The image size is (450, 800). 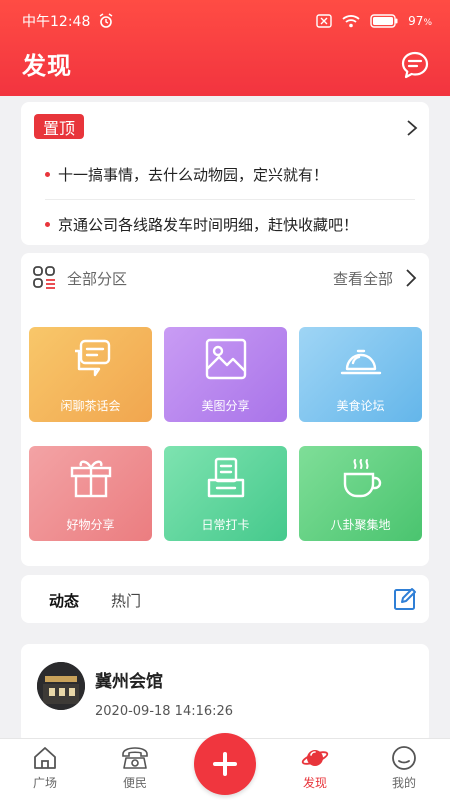 I want to click on nav-square: 广场, so click(x=45, y=768).